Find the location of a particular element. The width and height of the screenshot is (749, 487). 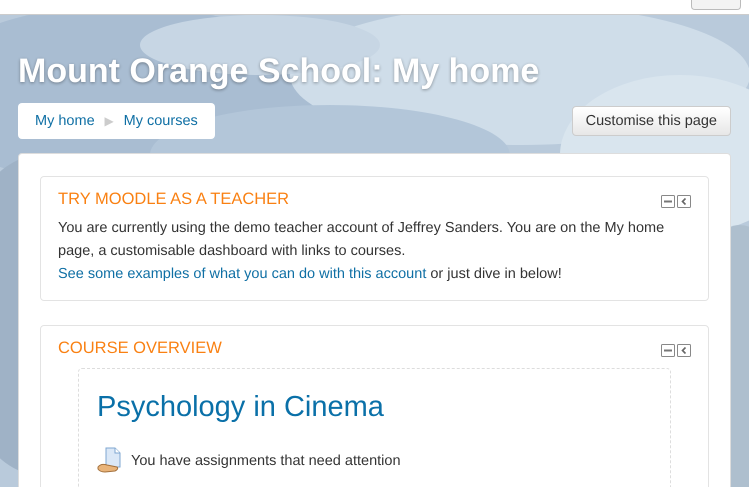

customise-button: Customise this page is located at coordinates (651, 121).